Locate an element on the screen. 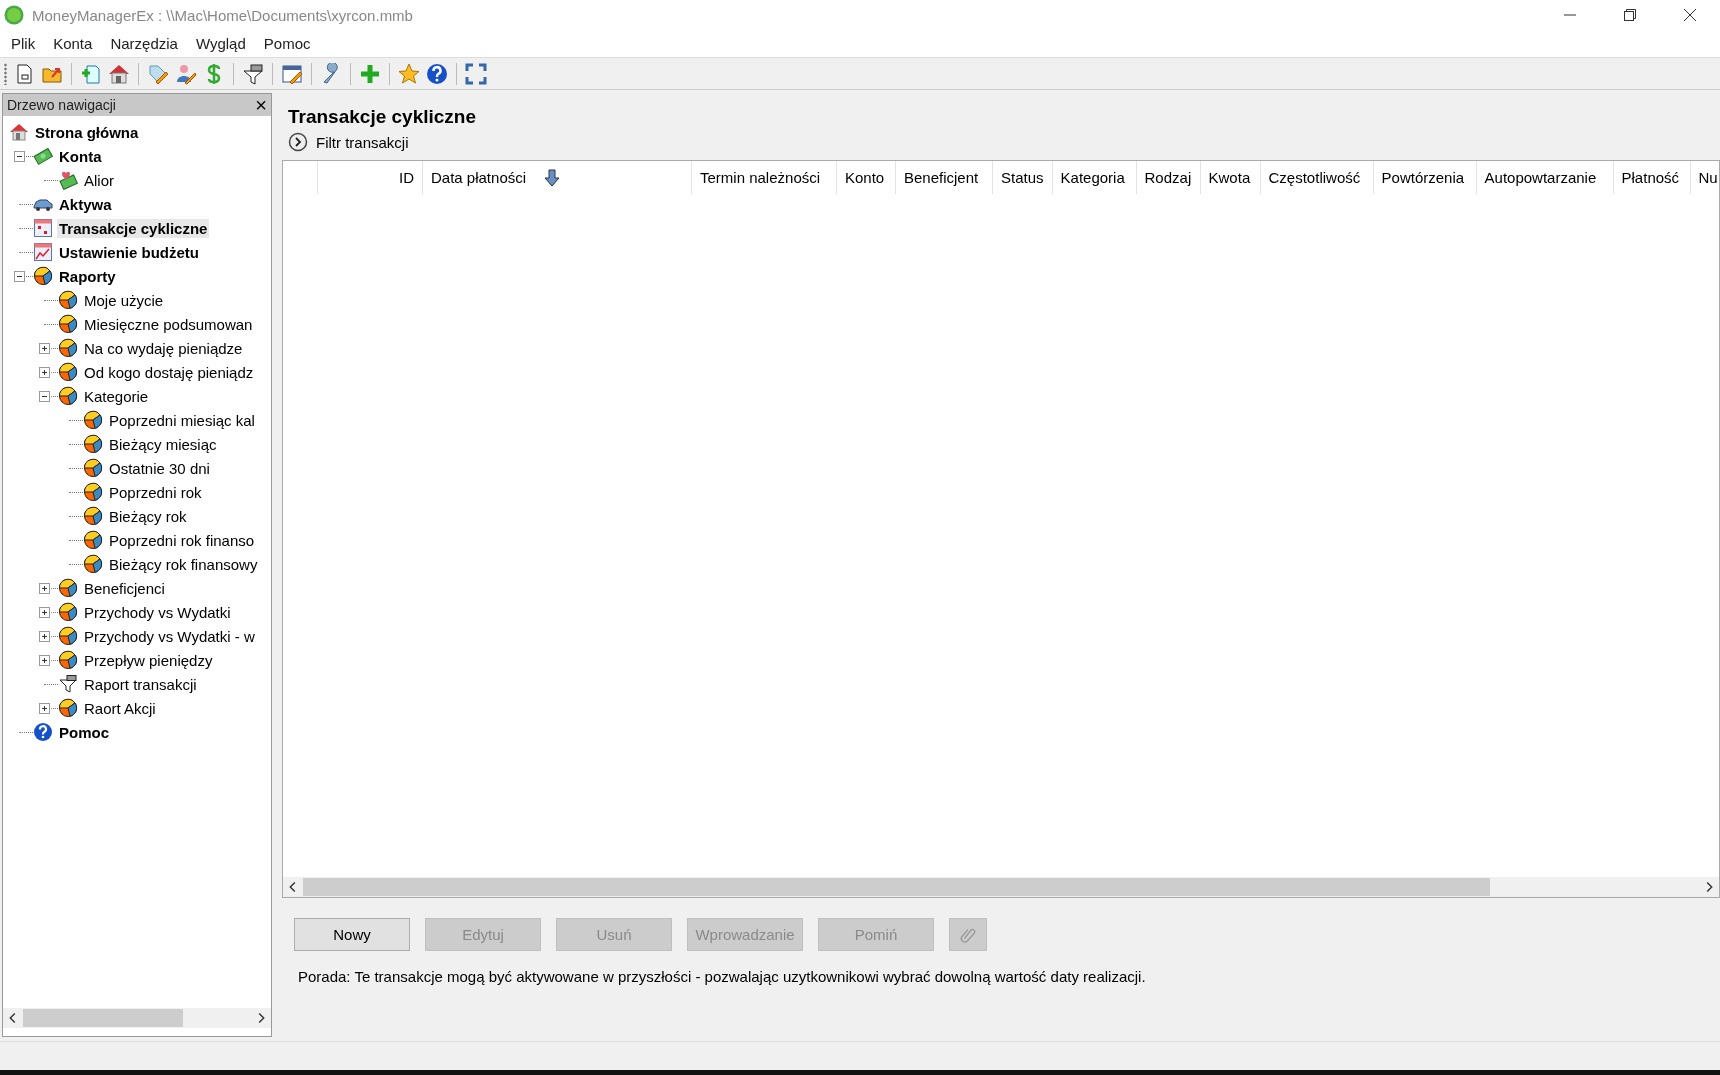 This screenshot has height=1075, width=1720. tip-text: Porada: Te transakcje mogą być aktywowane w przyszłości - pozwalając uzytkownikowi wybrać dowolną wartość daty realizacji. is located at coordinates (722, 976).